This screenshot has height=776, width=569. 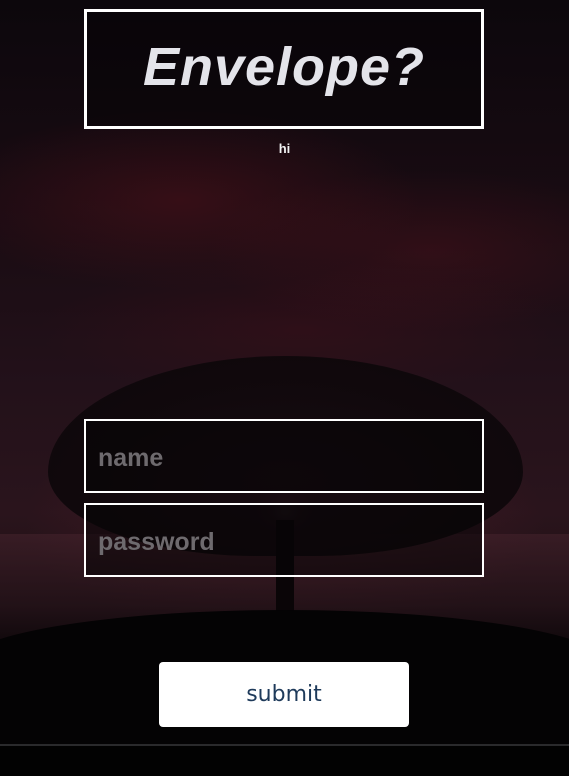 What do you see at coordinates (284, 148) in the screenshot?
I see `subtitle-text: hi` at bounding box center [284, 148].